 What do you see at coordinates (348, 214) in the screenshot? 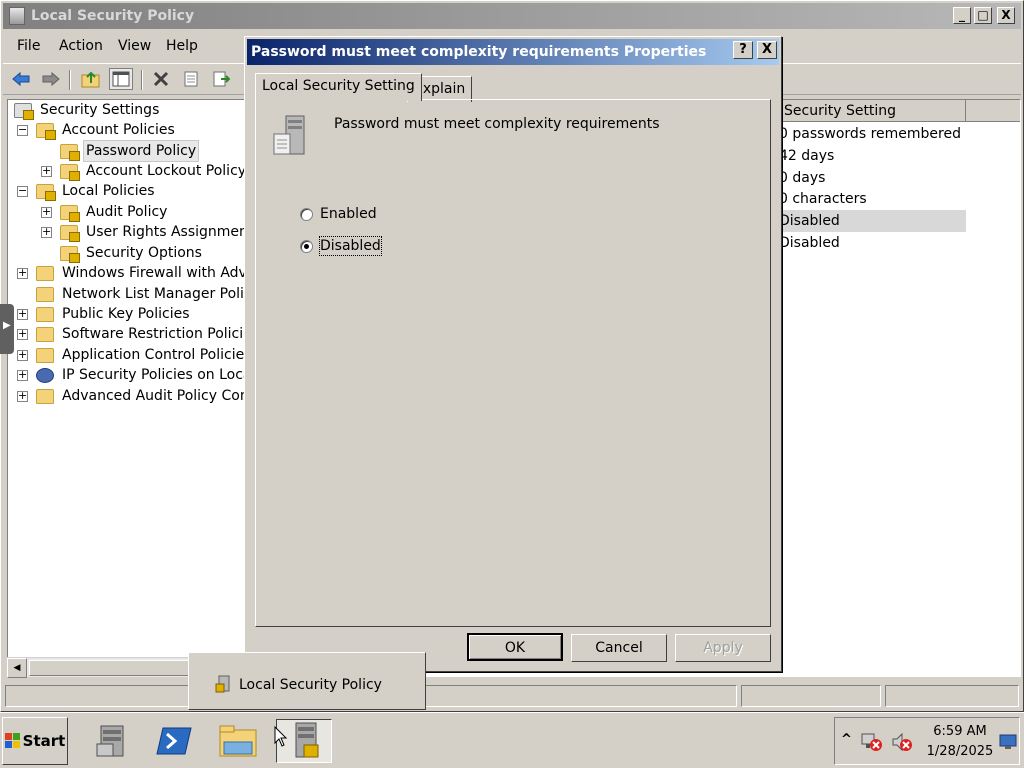
I see `radio-enabled-label: Enabled` at bounding box center [348, 214].